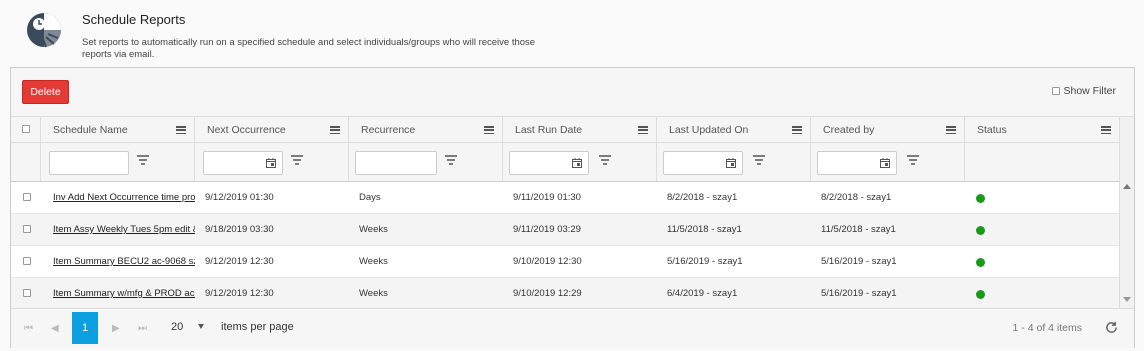 The width and height of the screenshot is (1144, 351). I want to click on filter-cell-schedule-name, so click(118, 162).